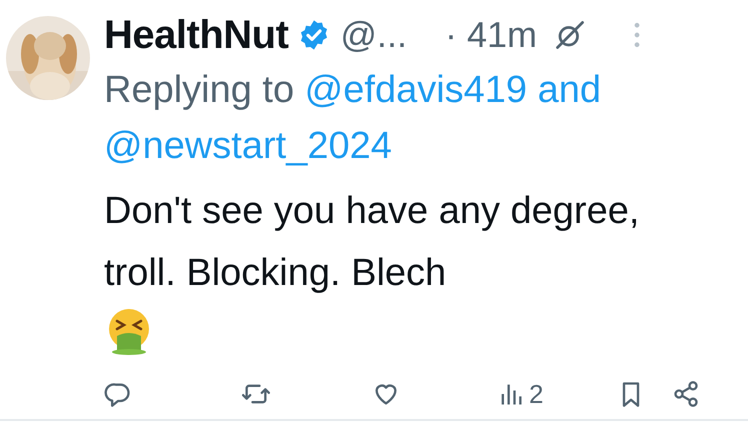 This screenshot has height=427, width=748. Describe the element at coordinates (686, 394) in the screenshot. I see `share-icon` at that location.